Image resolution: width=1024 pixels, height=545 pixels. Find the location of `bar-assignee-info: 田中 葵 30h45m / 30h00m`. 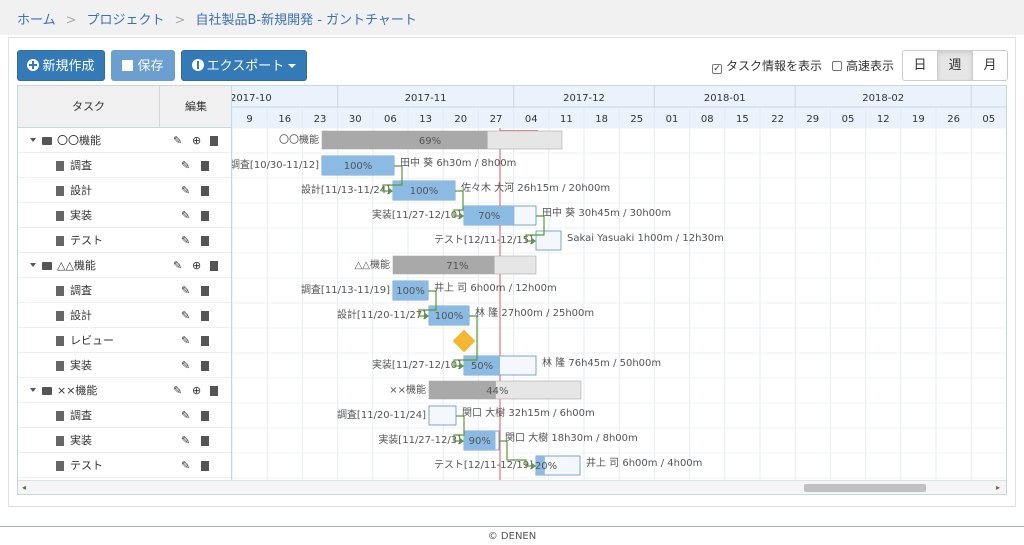

bar-assignee-info: 田中 葵 30h45m / 30h00m is located at coordinates (606, 212).